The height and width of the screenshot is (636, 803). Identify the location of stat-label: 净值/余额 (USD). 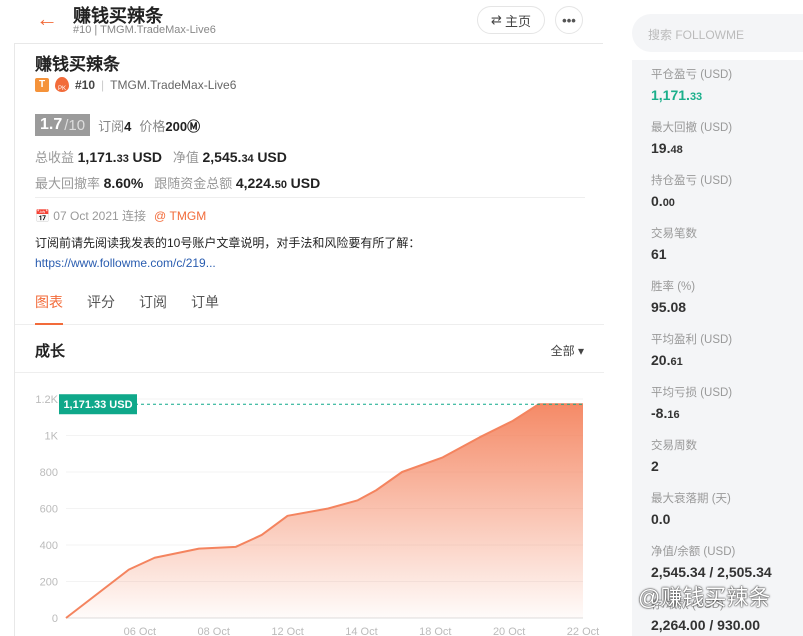
(693, 552).